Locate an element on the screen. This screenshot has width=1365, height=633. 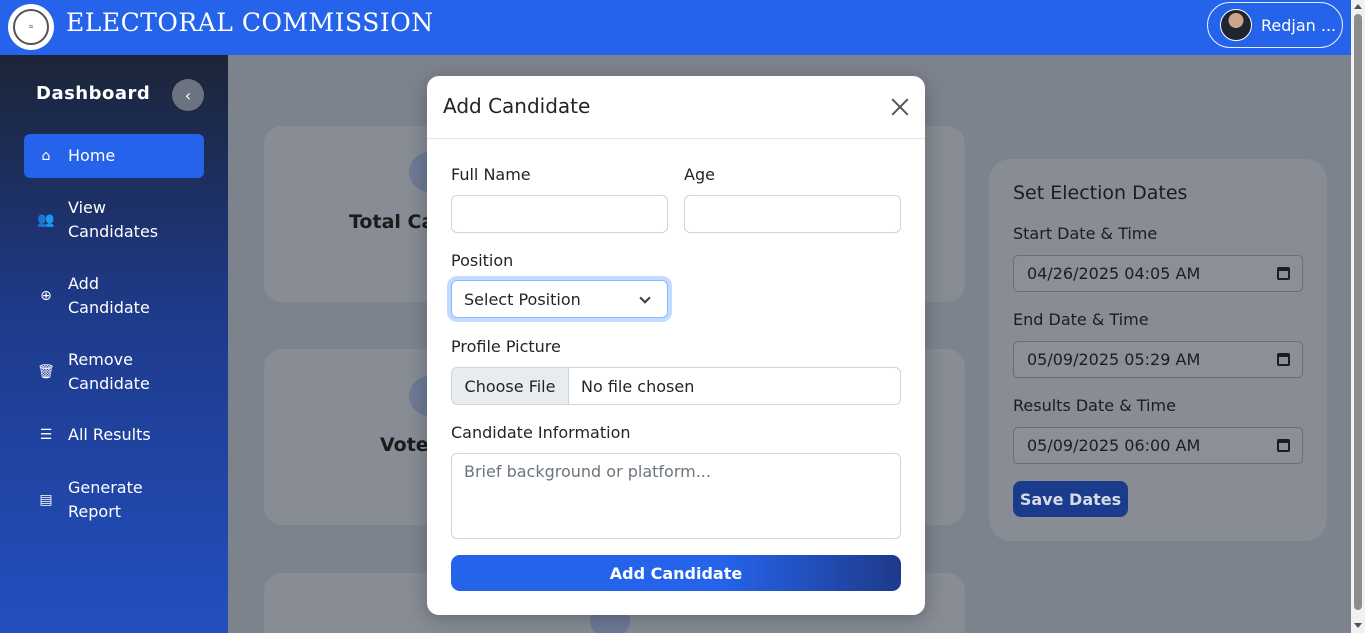
sidebar-item-home: ⌂ Home is located at coordinates (114, 156).